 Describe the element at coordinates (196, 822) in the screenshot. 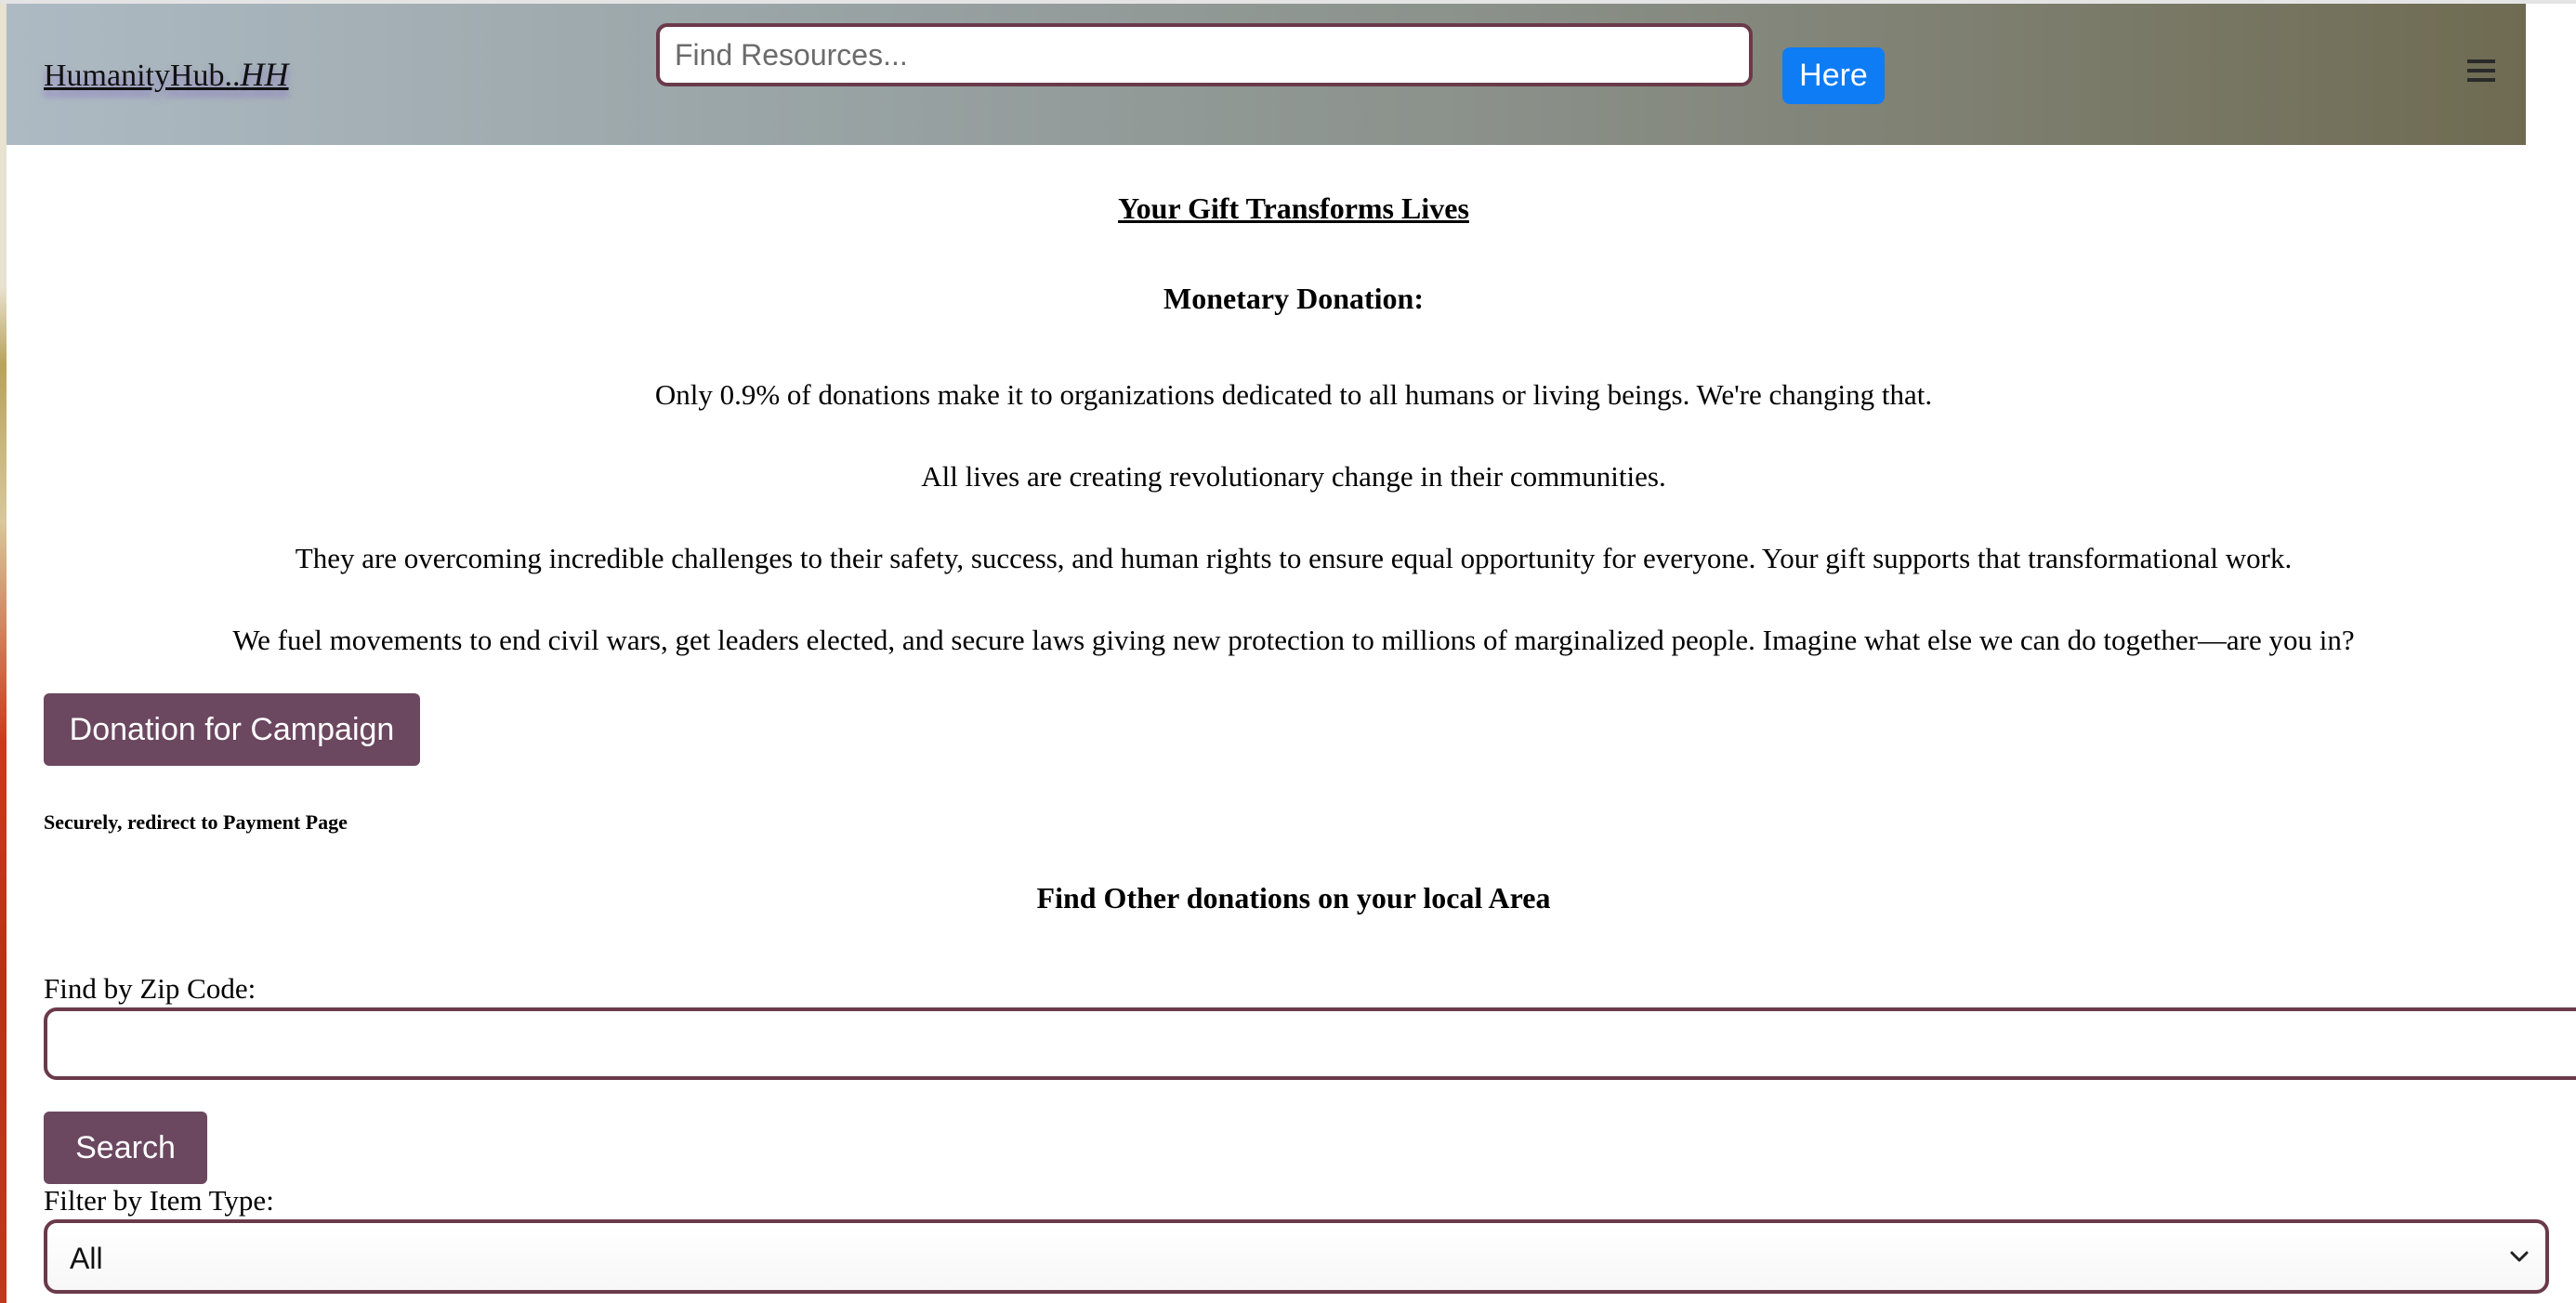

I see `secure-redirect-note: Securely, redirect to Payment Page` at that location.